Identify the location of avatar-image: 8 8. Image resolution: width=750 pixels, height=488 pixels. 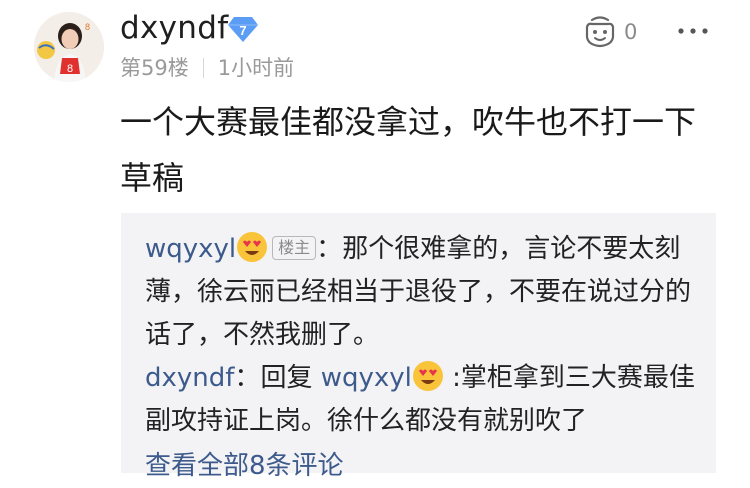
(69, 47).